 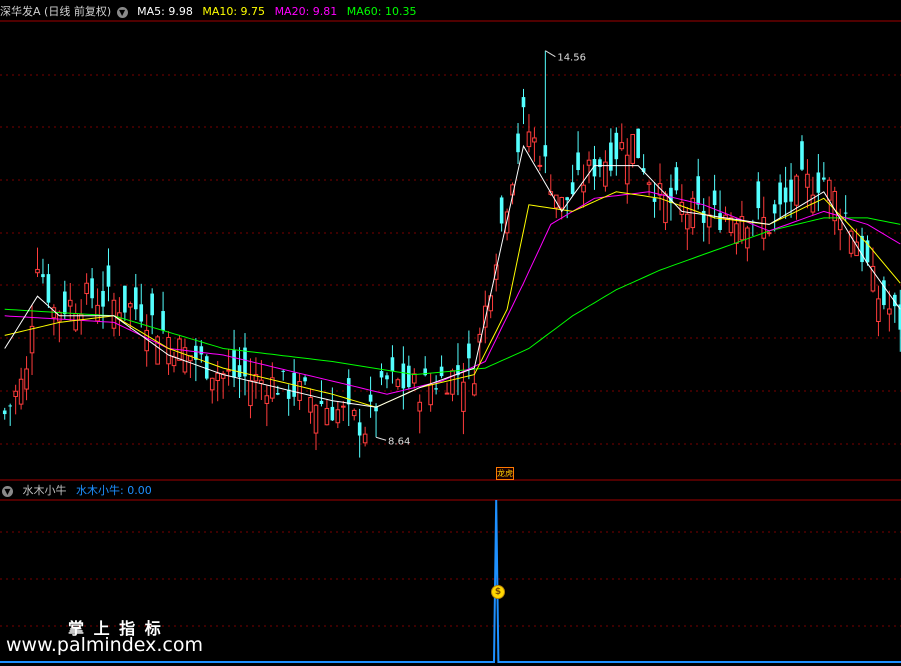 I want to click on high-pointer, so click(x=550, y=54).